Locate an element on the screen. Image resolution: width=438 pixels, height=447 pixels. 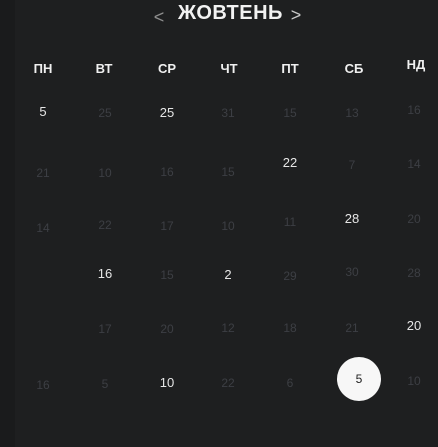
calendar-header: < ЖОВТЕНЬ > is located at coordinates (219, 20).